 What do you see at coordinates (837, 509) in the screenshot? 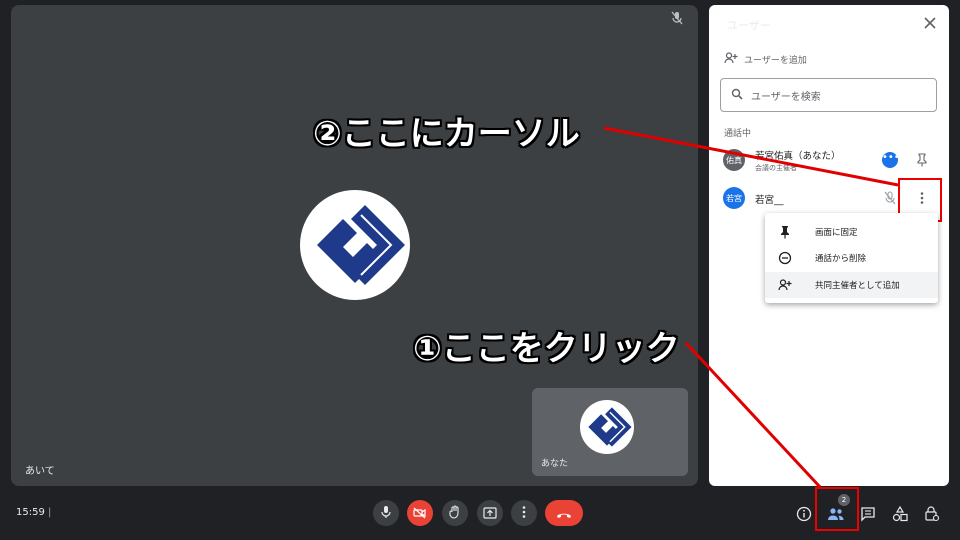
I see `highlight-box-people` at bounding box center [837, 509].